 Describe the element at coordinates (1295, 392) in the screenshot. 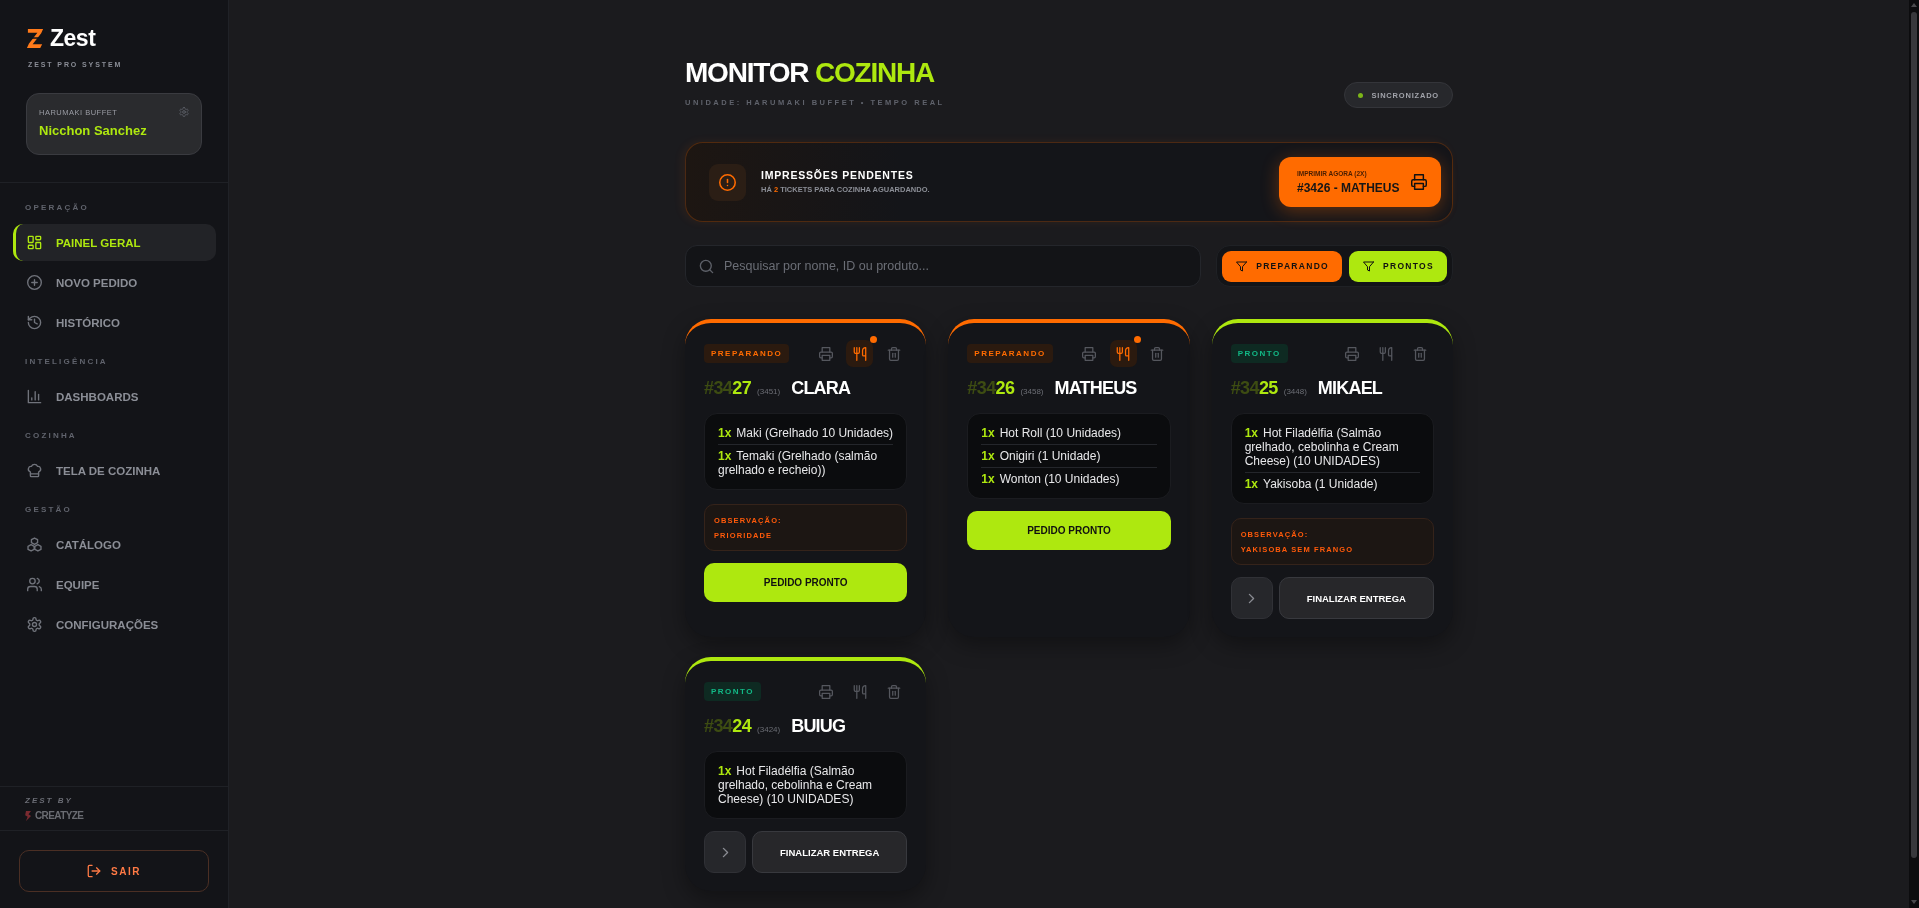

I see `order-reference: (3448)` at that location.